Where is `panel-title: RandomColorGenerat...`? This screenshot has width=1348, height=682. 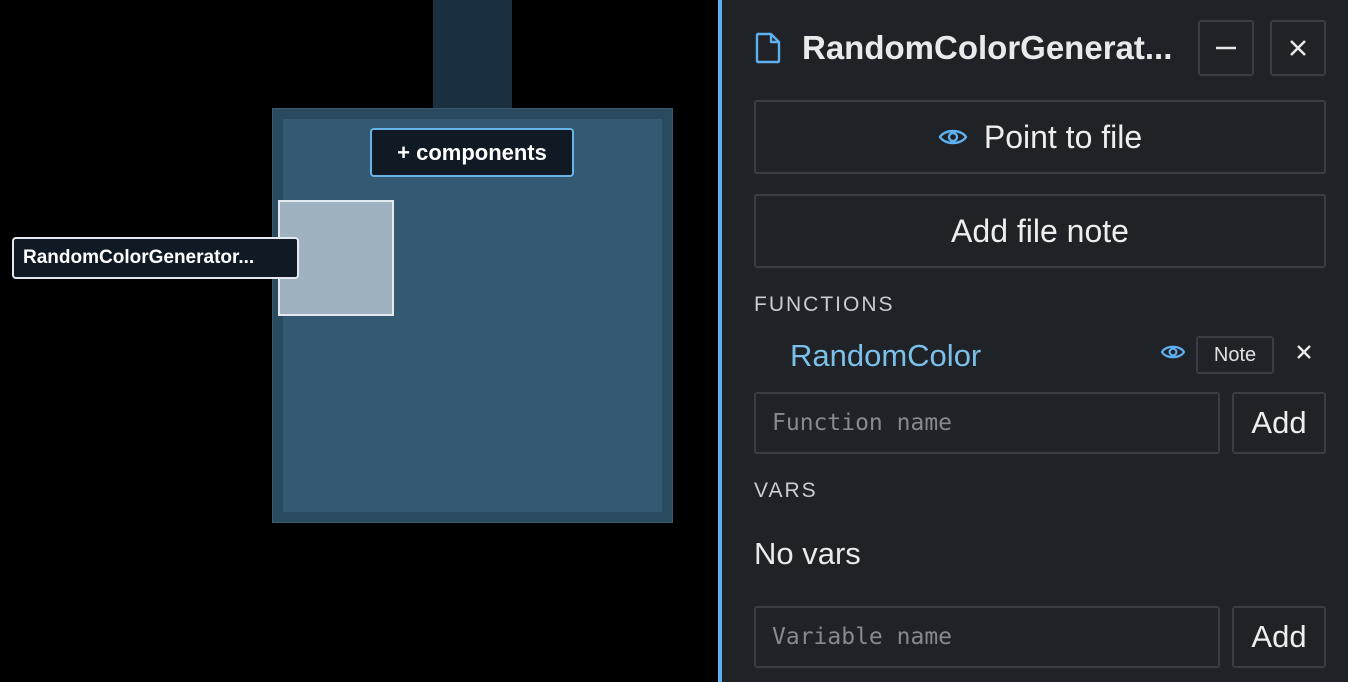 panel-title: RandomColorGenerat... is located at coordinates (987, 47).